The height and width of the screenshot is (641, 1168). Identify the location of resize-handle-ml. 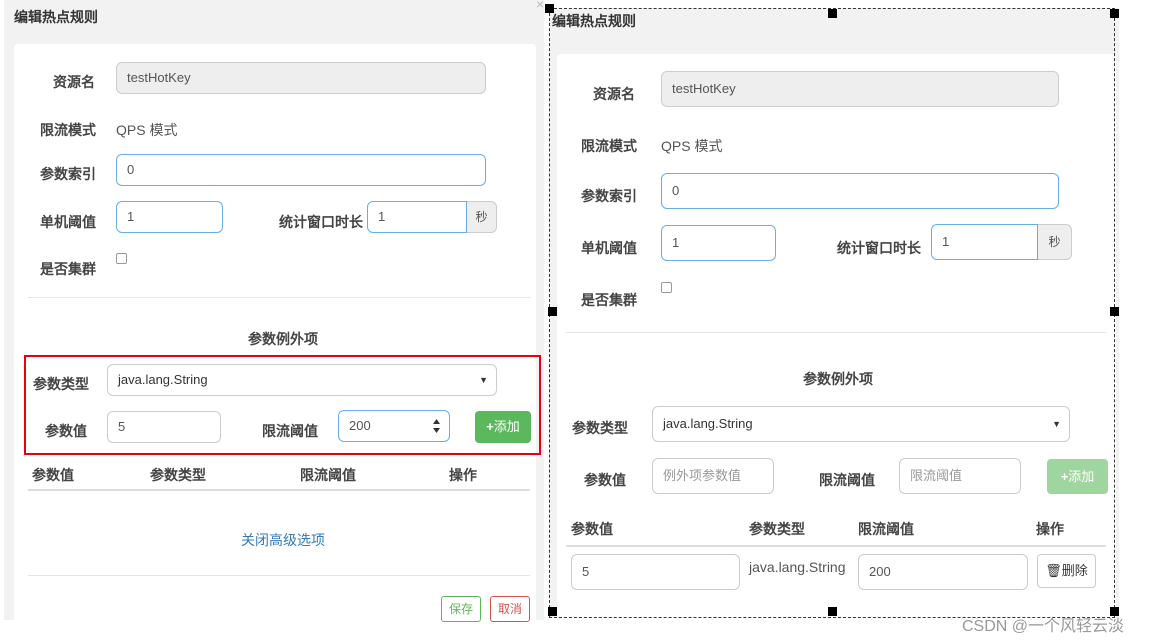
(552, 311).